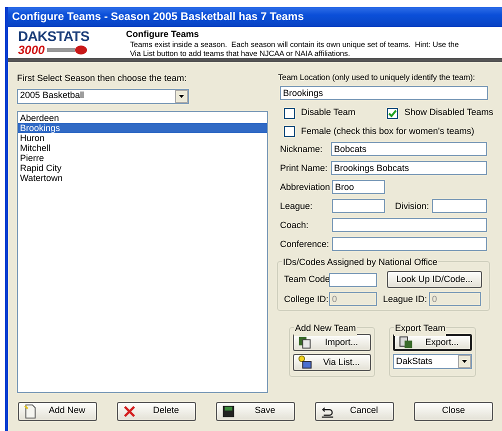 The width and height of the screenshot is (502, 431). What do you see at coordinates (432, 362) in the screenshot?
I see `format-dropdown: DakStats` at bounding box center [432, 362].